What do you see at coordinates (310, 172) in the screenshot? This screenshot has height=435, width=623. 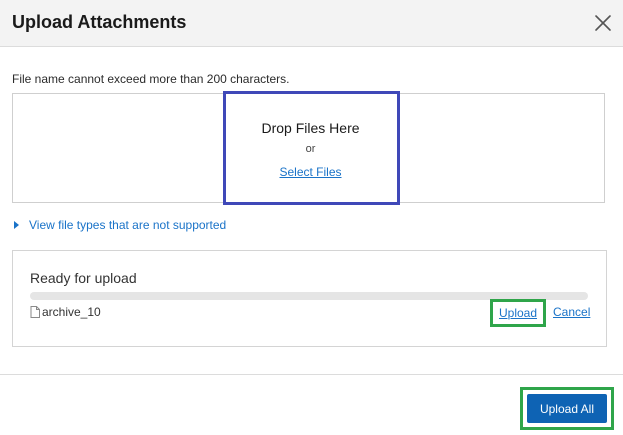 I see `select-files-link: Select Files` at bounding box center [310, 172].